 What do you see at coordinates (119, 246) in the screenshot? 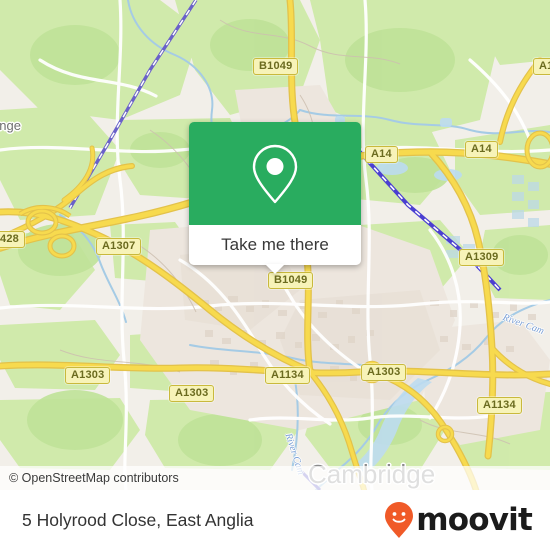
I see `road-shield-a1307: A1307` at bounding box center [119, 246].